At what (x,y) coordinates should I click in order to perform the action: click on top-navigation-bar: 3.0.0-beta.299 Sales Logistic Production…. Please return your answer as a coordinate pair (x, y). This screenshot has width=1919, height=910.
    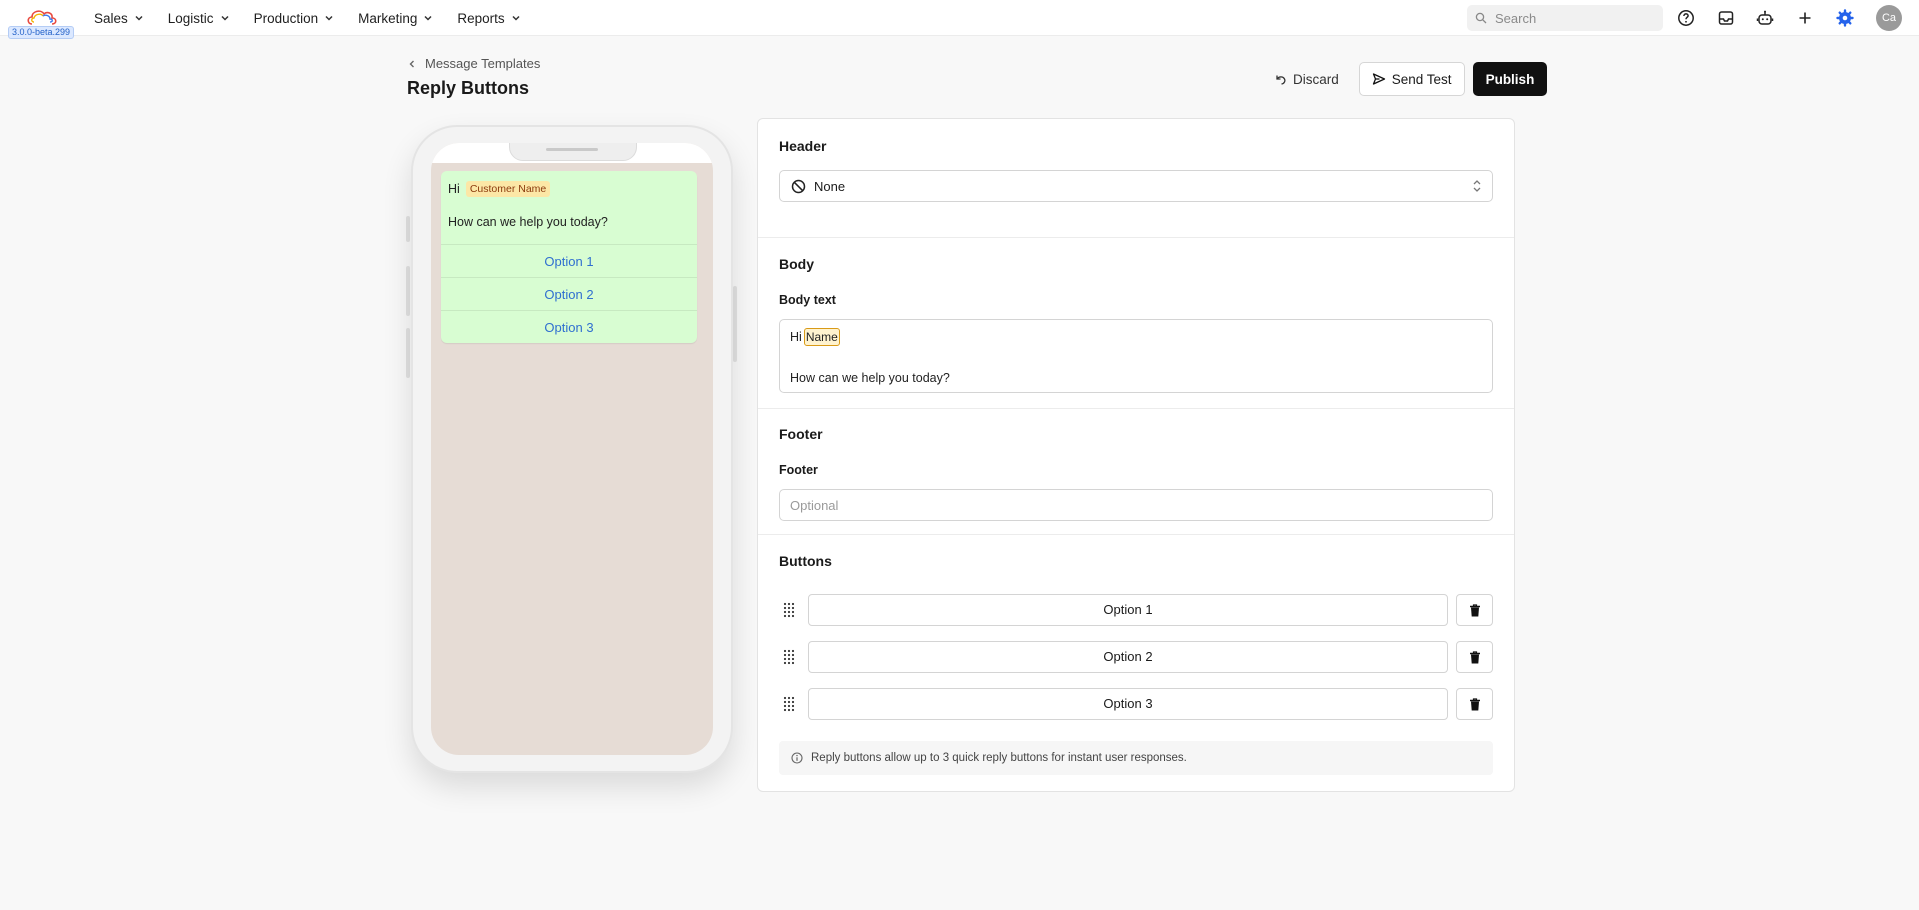
    Looking at the image, I should click on (959, 19).